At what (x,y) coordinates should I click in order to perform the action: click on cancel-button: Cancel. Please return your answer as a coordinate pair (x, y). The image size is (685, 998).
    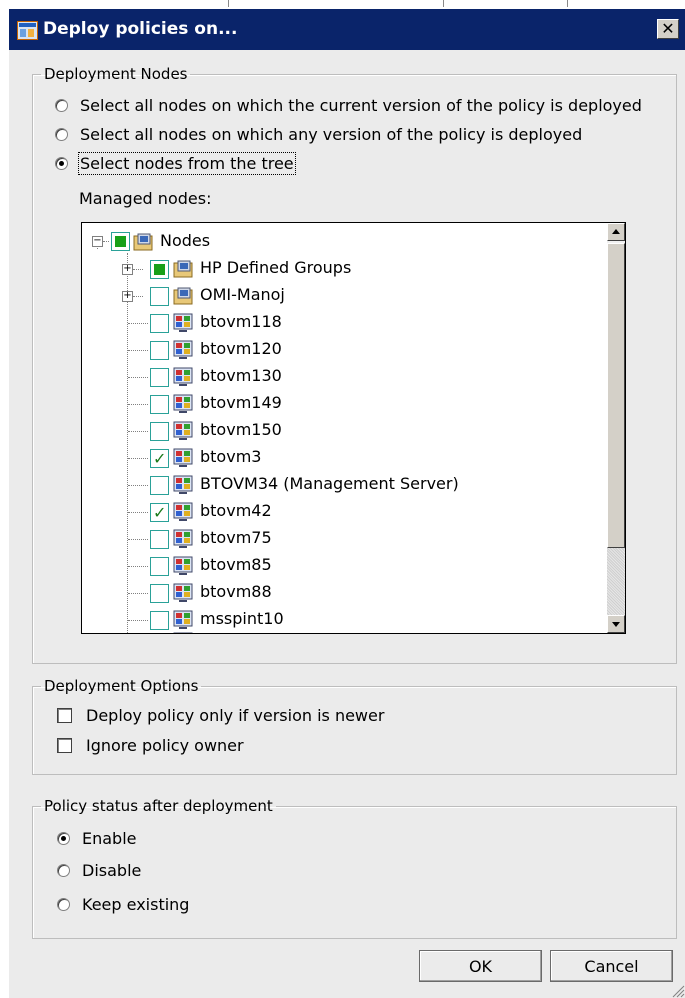
    Looking at the image, I should click on (611, 966).